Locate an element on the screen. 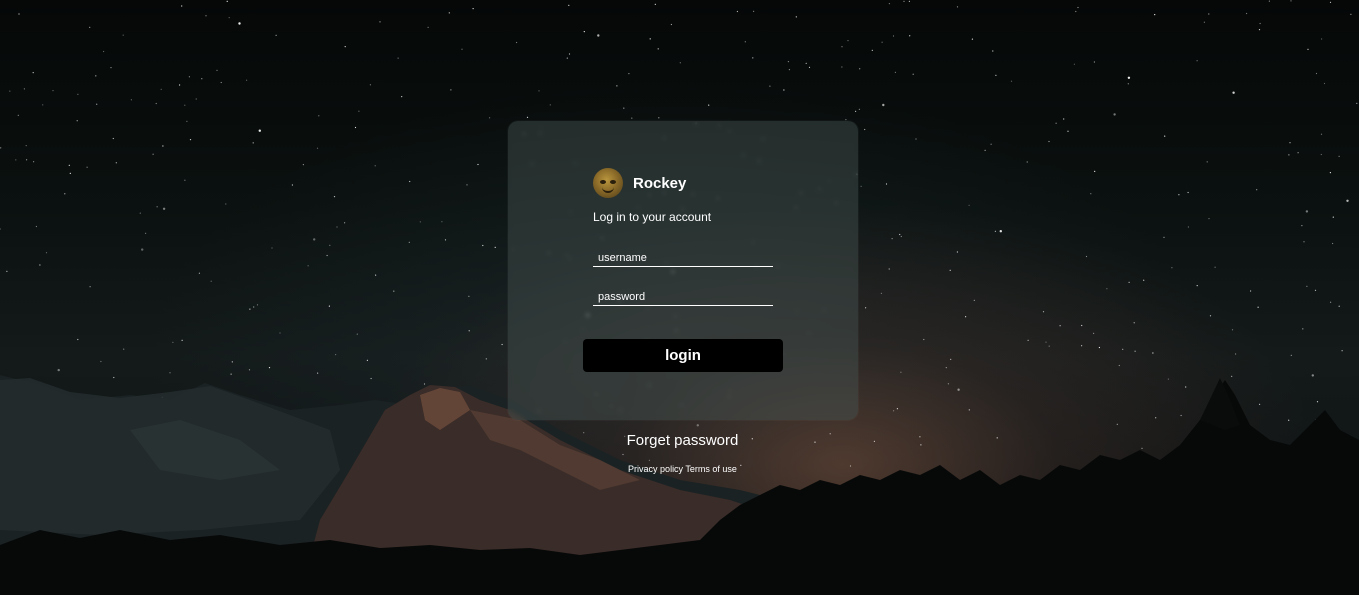 The height and width of the screenshot is (595, 1359). username-input is located at coordinates (683, 258).